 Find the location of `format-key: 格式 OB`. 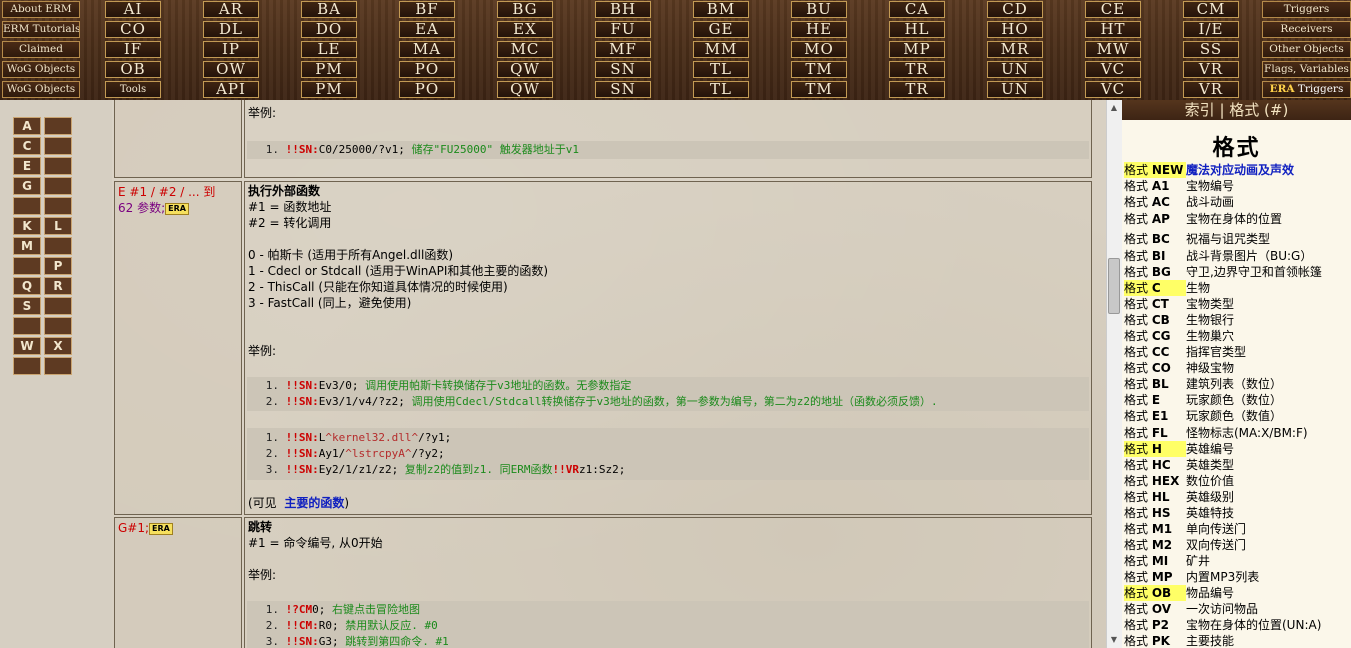

format-key: 格式 OB is located at coordinates (1155, 593).